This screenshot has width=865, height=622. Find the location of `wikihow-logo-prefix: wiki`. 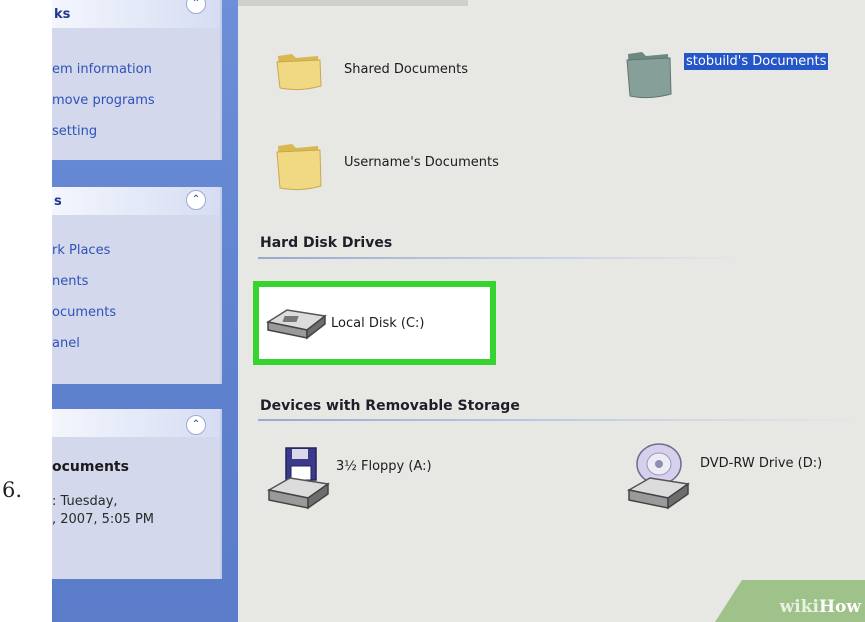

wikihow-logo-prefix: wiki is located at coordinates (799, 607).